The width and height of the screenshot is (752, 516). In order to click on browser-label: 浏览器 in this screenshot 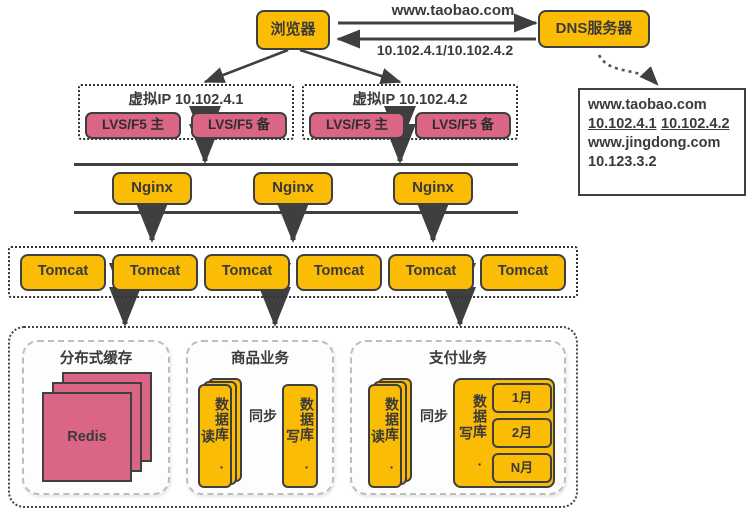, I will do `click(293, 29)`.